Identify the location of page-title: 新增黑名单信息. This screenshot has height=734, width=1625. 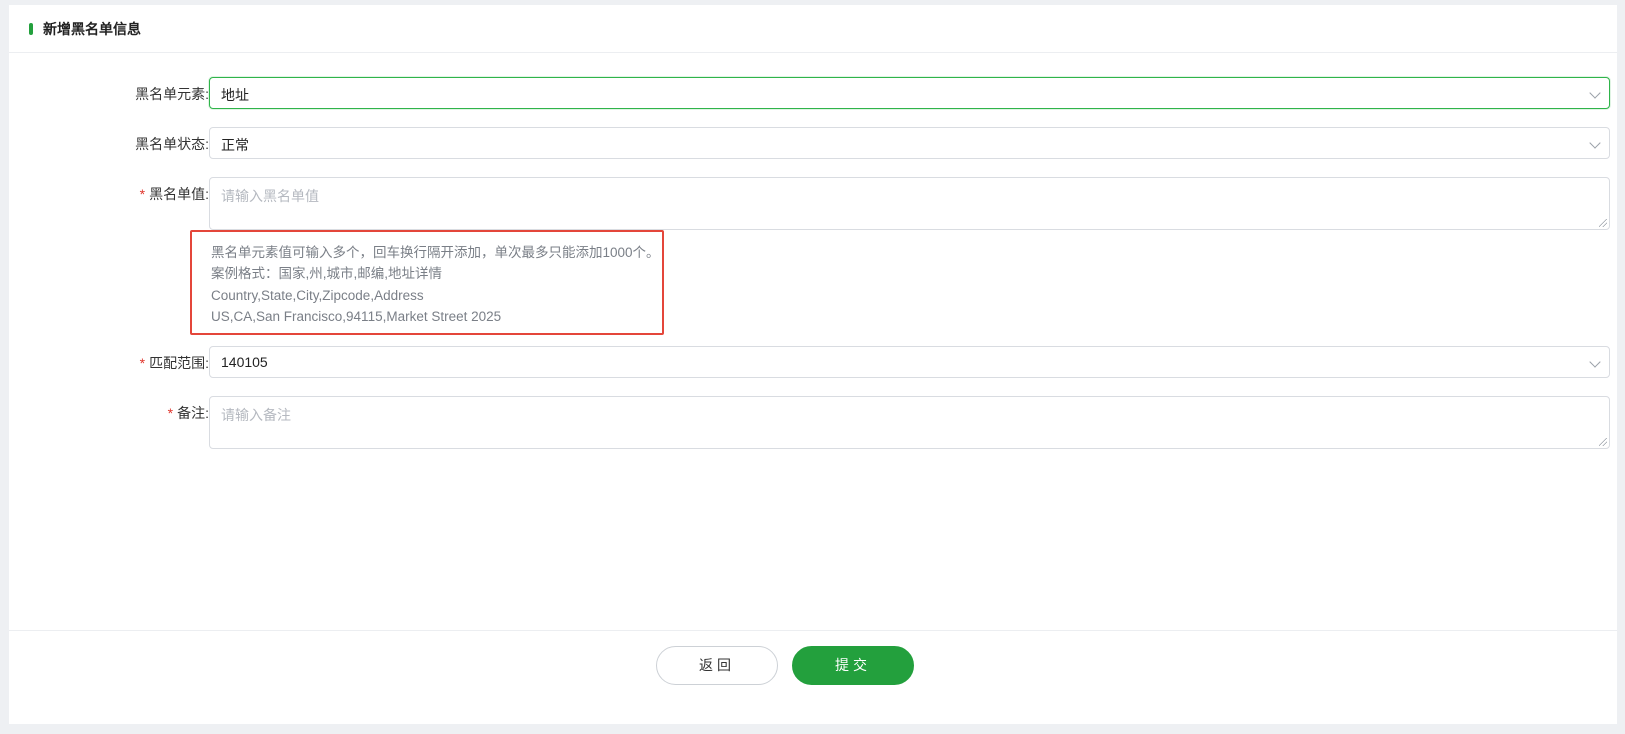
(92, 28).